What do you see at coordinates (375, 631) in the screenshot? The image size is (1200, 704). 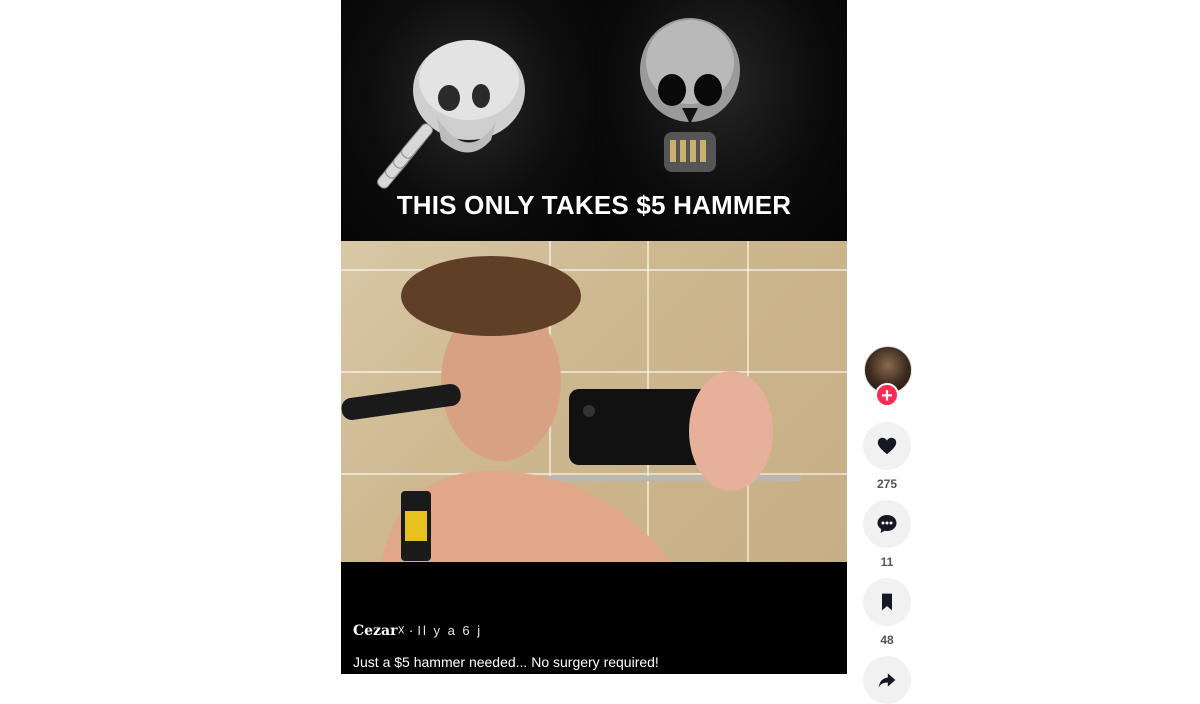 I see `author-name: Cezar` at bounding box center [375, 631].